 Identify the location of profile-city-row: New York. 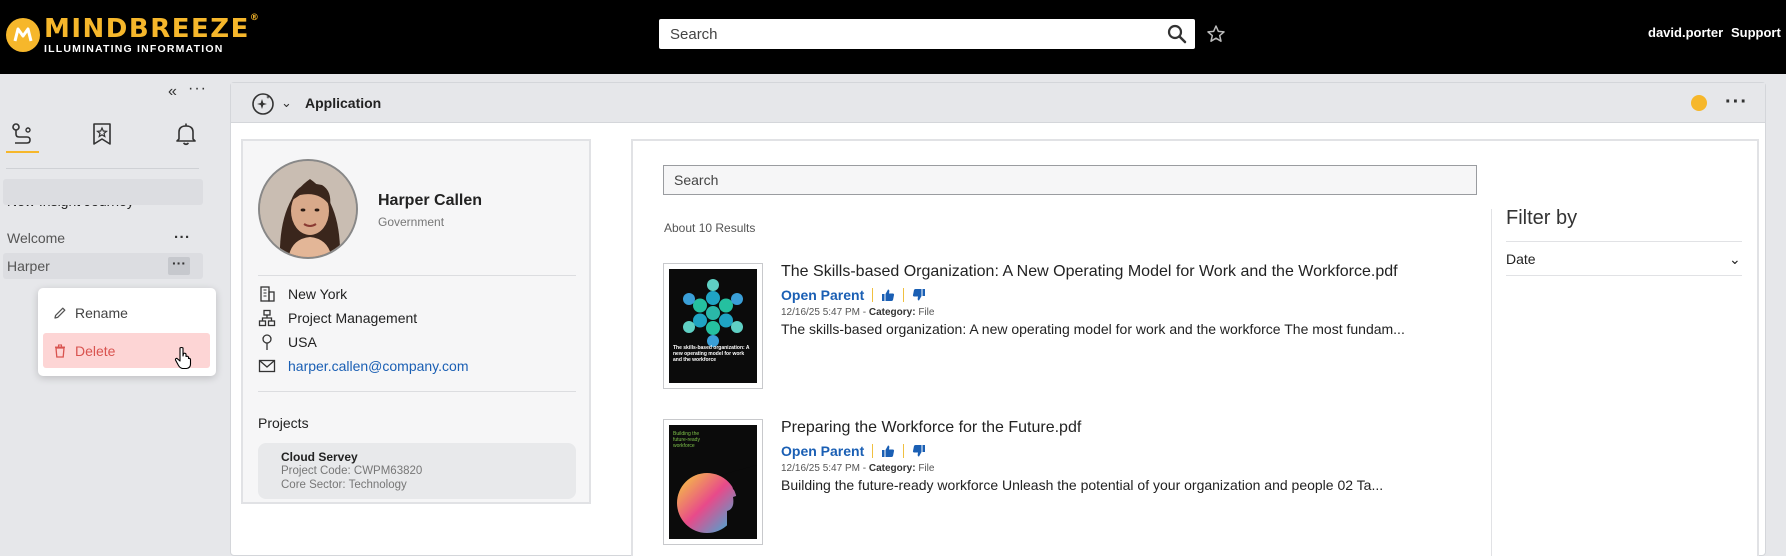
(302, 294).